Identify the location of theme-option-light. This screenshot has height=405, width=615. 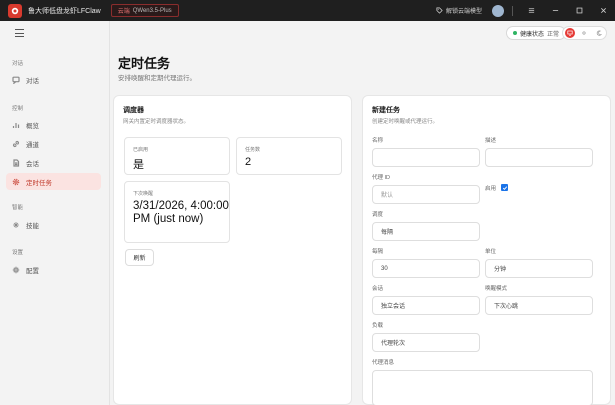
(584, 33).